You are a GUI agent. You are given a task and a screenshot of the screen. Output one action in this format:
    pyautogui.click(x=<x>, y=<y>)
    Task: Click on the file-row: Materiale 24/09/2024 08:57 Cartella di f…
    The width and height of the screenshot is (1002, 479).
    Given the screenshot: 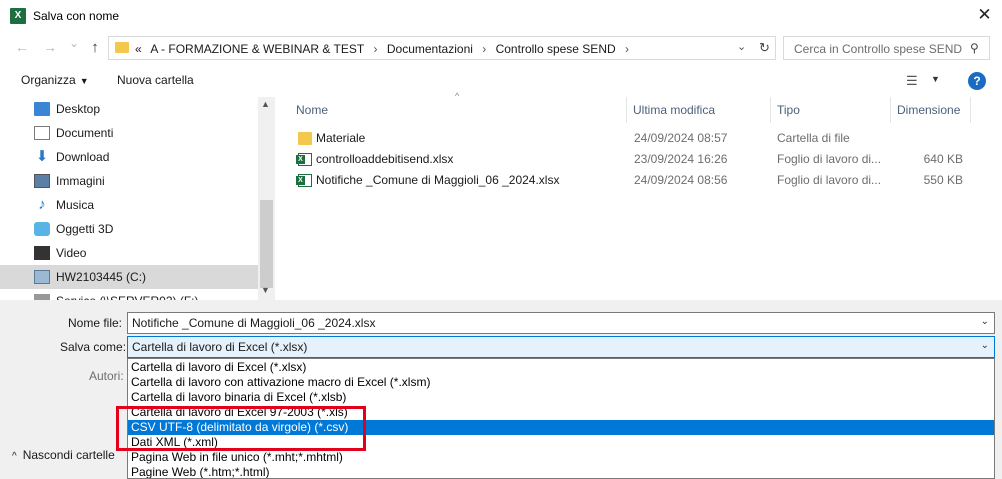 What is the action you would take?
    pyautogui.click(x=639, y=138)
    